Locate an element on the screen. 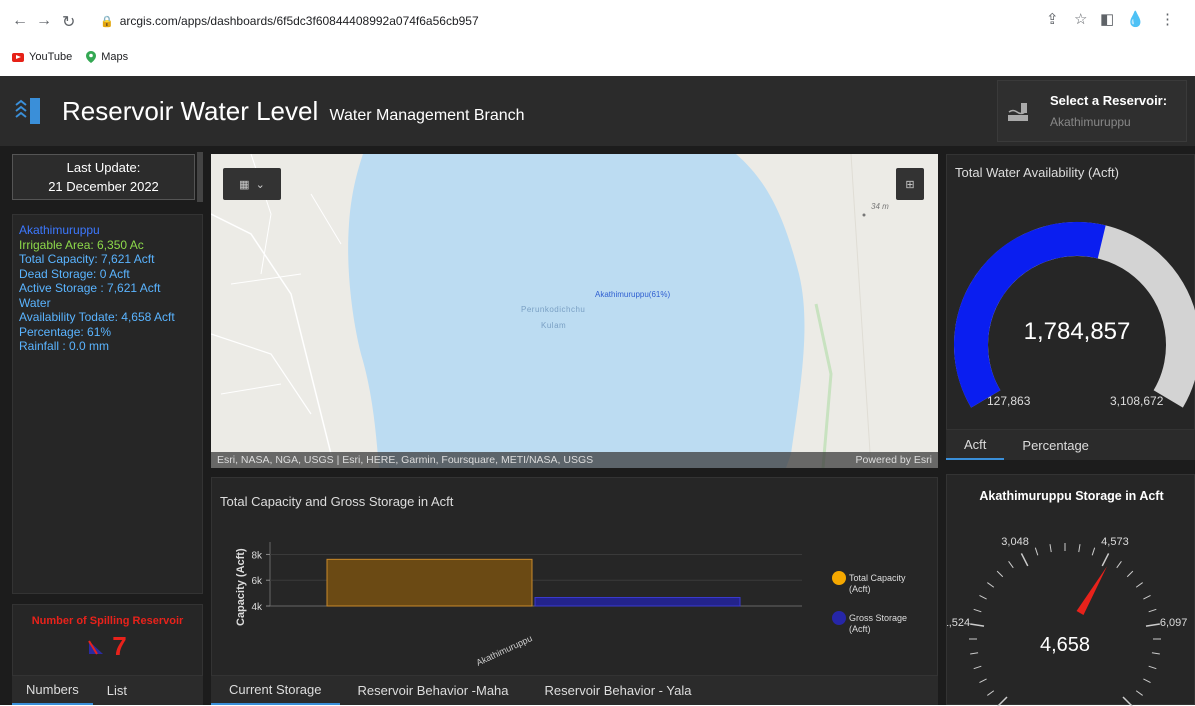 This screenshot has height=706, width=1195. bookmark-maps: Maps is located at coordinates (107, 57).